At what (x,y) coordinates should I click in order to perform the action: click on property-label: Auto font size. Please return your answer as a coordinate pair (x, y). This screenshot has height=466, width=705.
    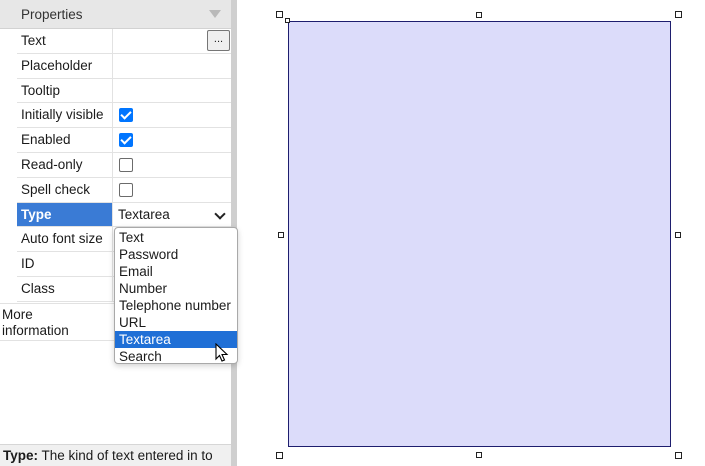
    Looking at the image, I should click on (65, 239).